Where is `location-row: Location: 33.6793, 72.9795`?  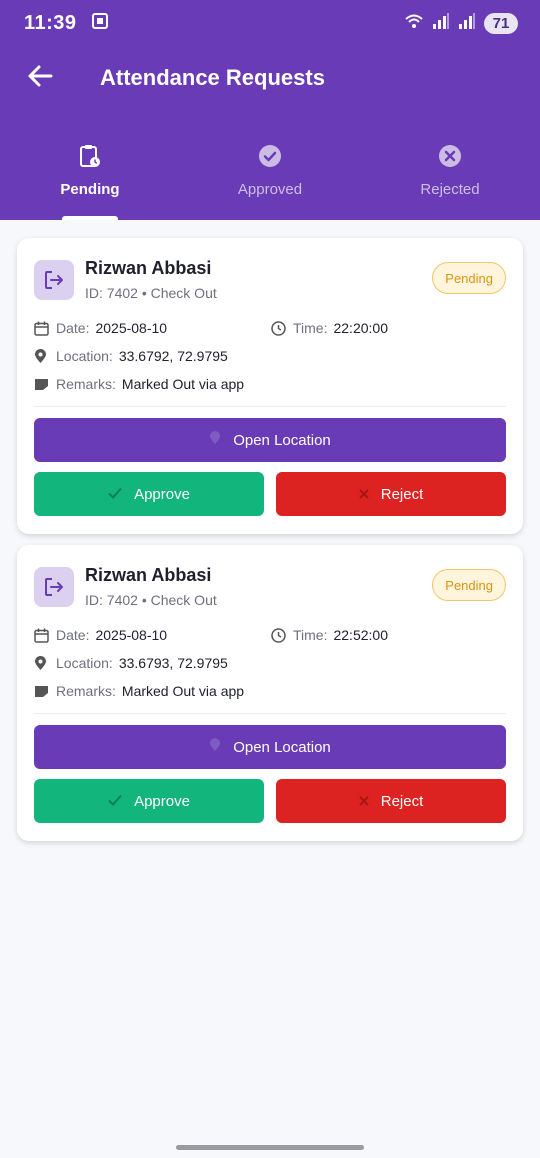 location-row: Location: 33.6793, 72.9795 is located at coordinates (131, 663).